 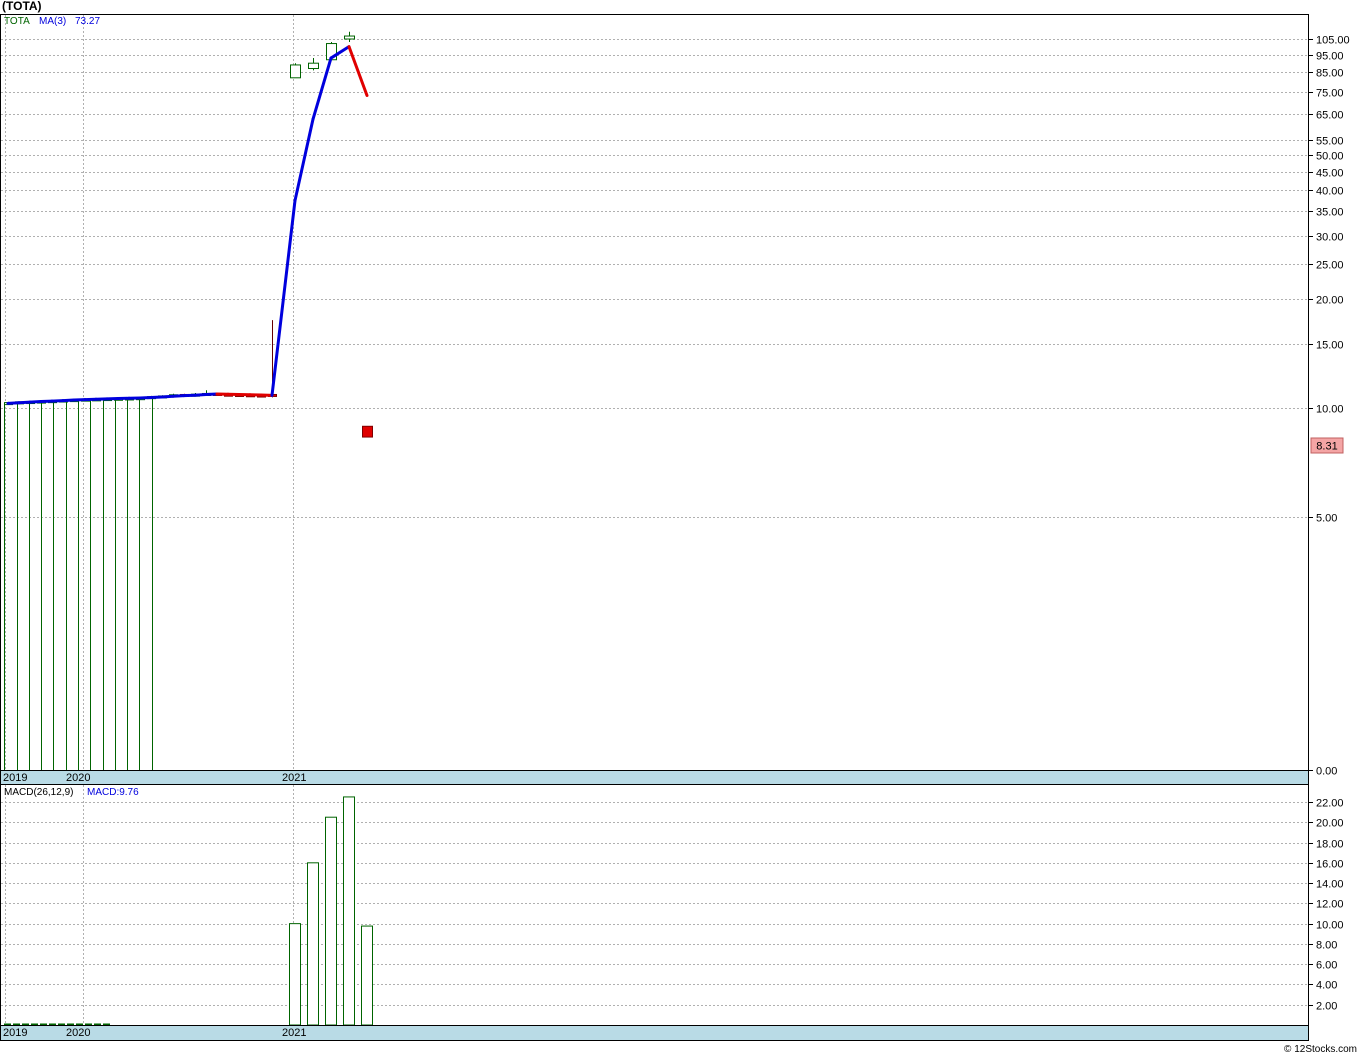 What do you see at coordinates (17, 21) in the screenshot?
I see `legend-symbol: TOTA` at bounding box center [17, 21].